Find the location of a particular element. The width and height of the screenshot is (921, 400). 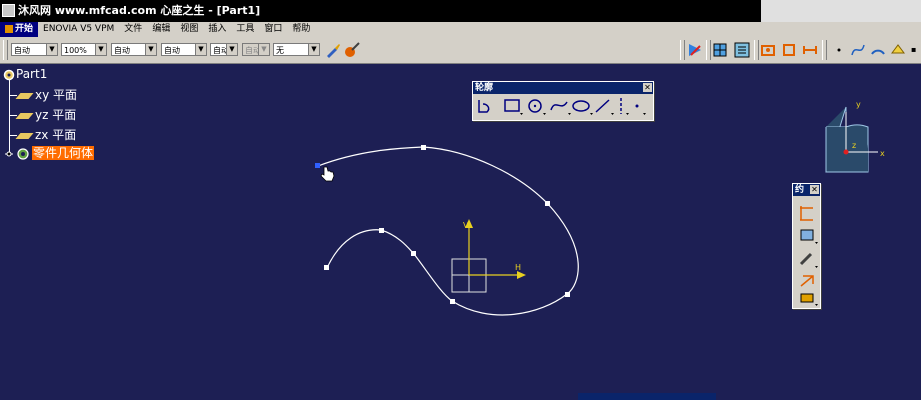

transparency-combo: 100% ▼ is located at coordinates (84, 49).